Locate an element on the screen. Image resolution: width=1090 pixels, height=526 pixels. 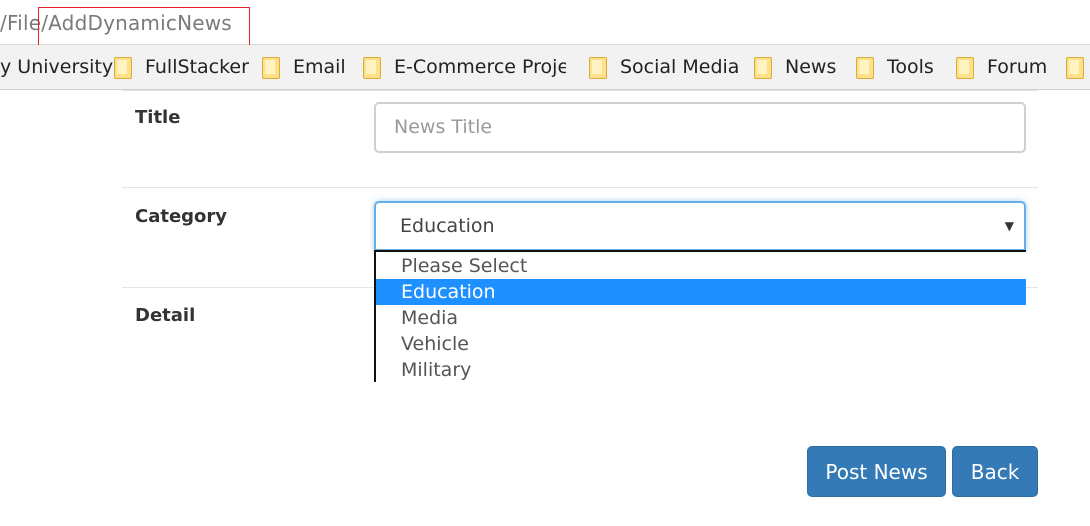
bookmark-item-tools: Tools is located at coordinates (895, 67).